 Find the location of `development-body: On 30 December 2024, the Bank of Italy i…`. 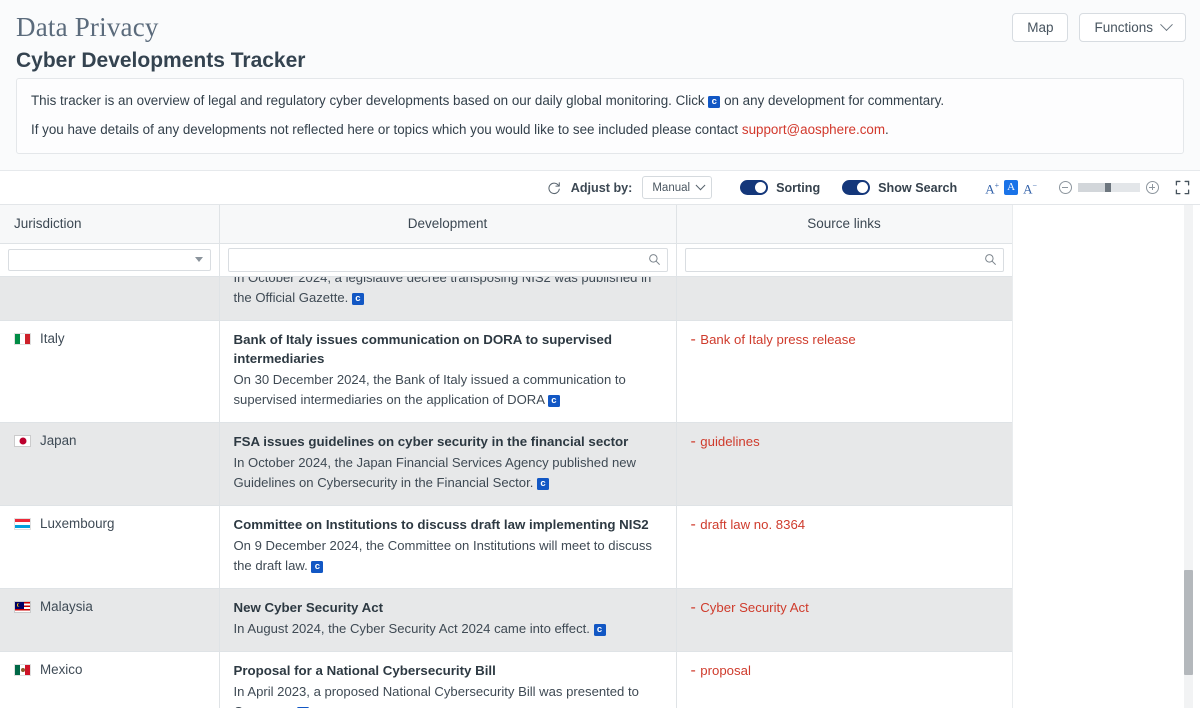

development-body: On 30 December 2024, the Bank of Italy i… is located at coordinates (429, 389).